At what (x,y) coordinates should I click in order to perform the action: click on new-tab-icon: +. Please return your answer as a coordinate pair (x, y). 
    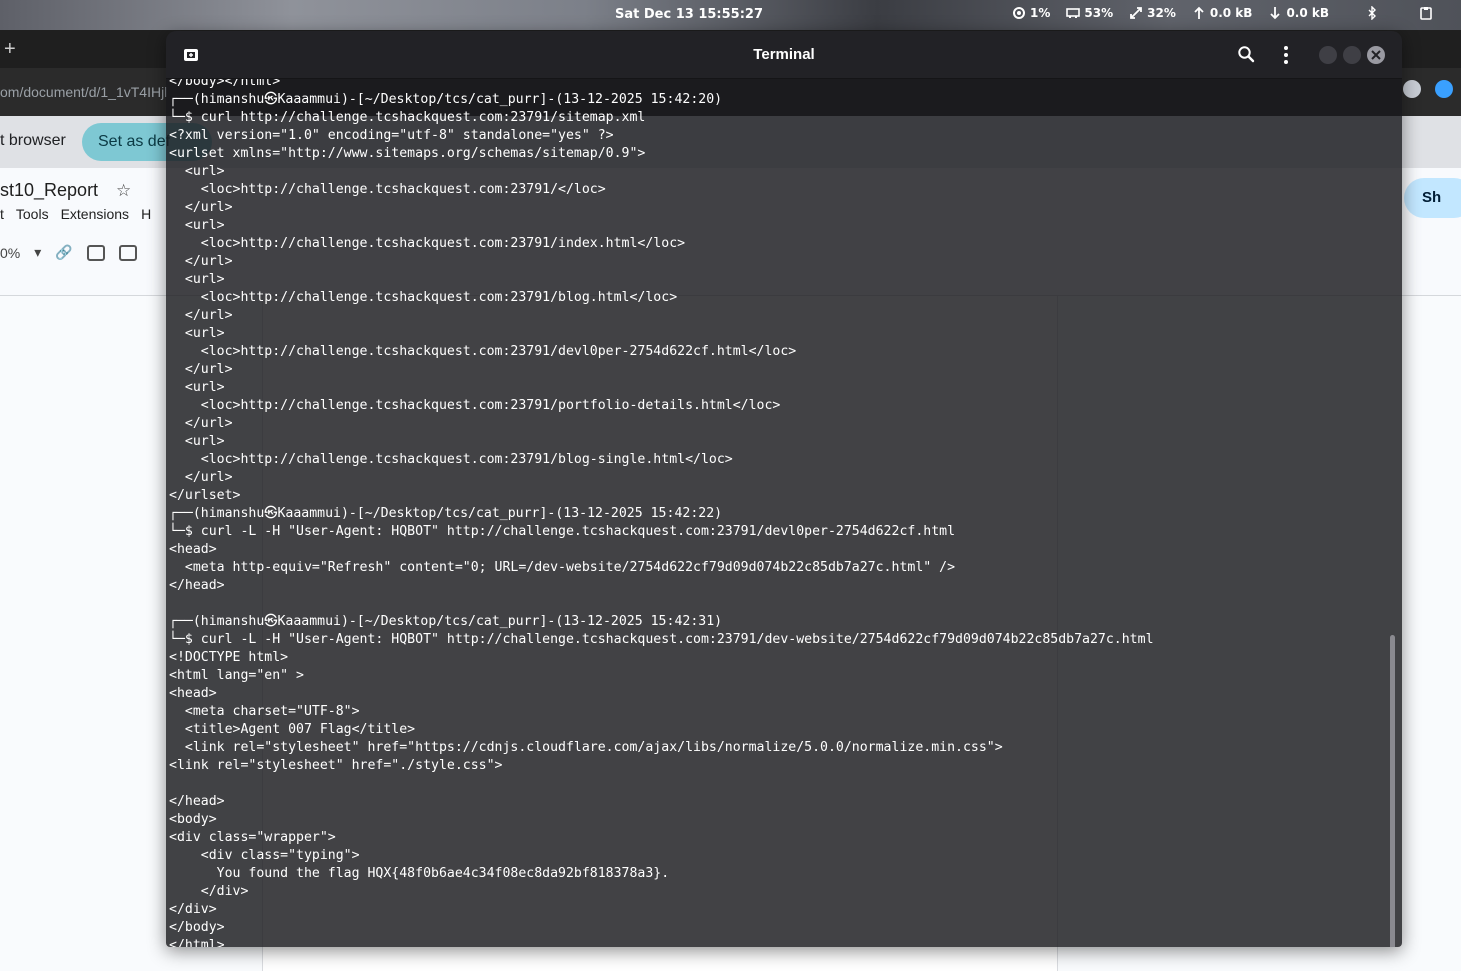
    Looking at the image, I should click on (10, 49).